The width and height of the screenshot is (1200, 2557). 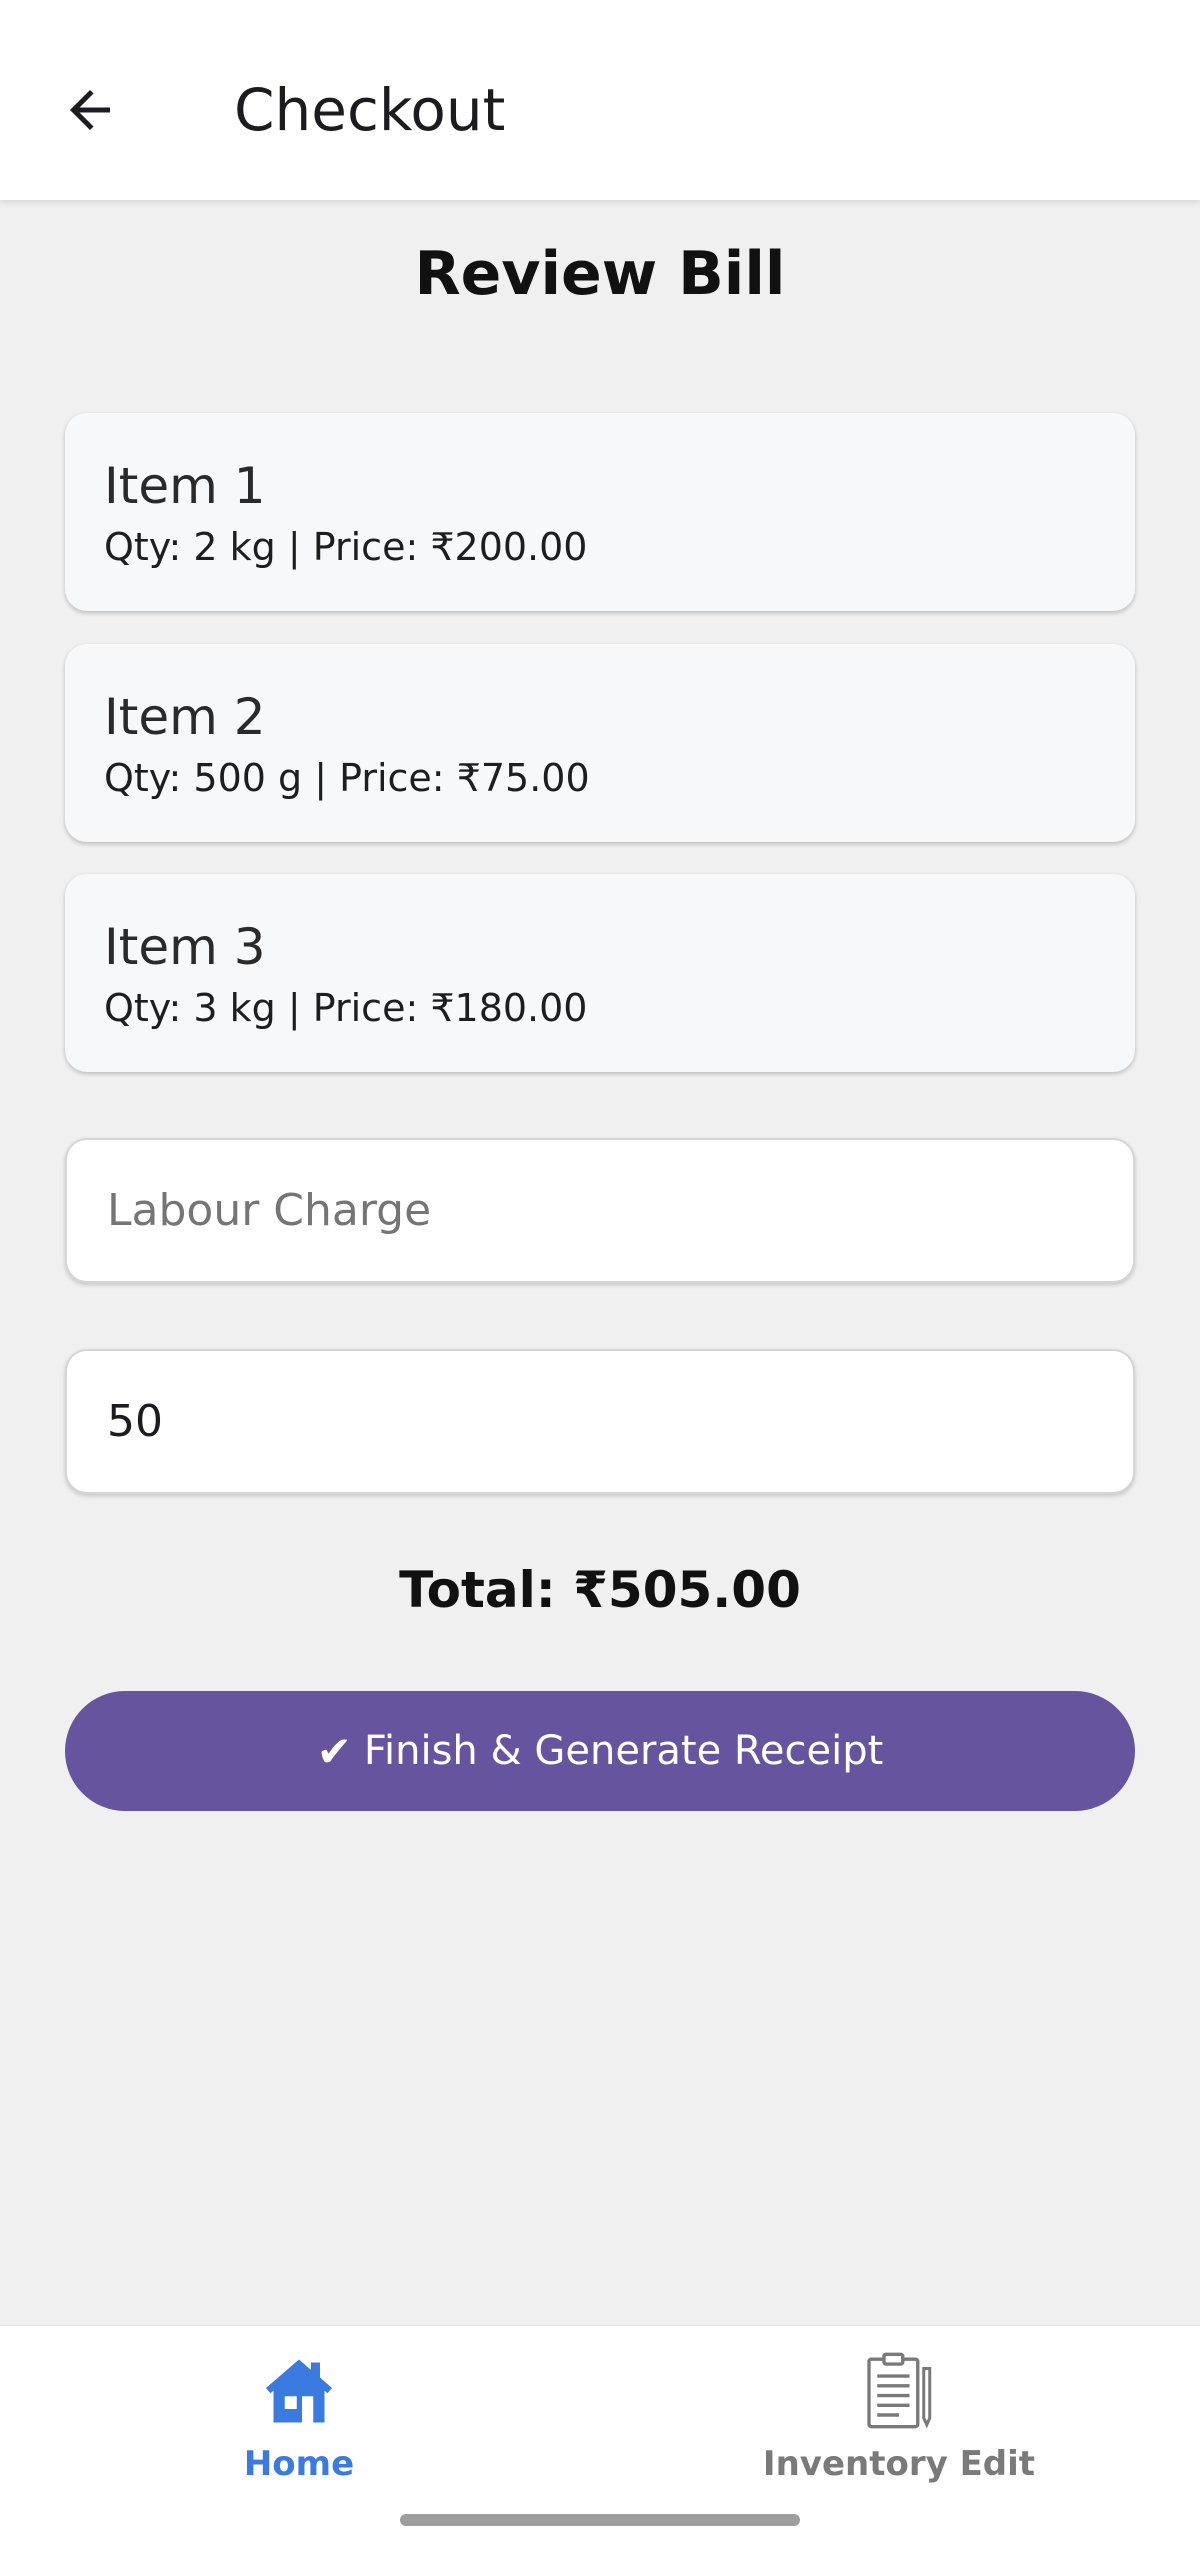 I want to click on item-detail: Qty: 500 g | Price: ₹75.00, so click(x=347, y=778).